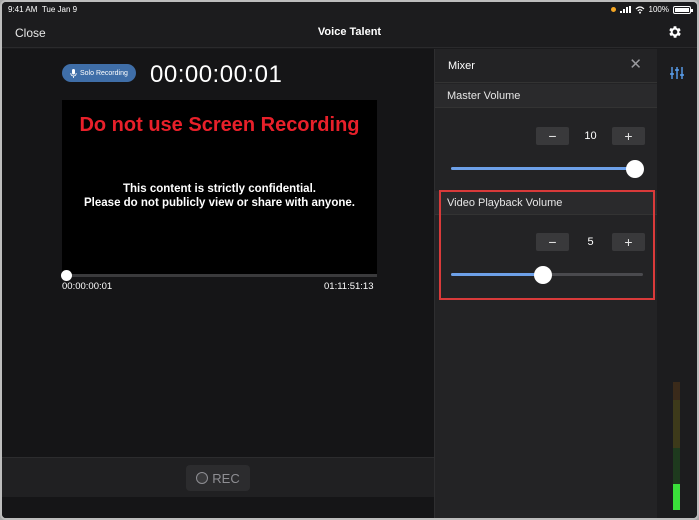  I want to click on battery-icon, so click(683, 9).